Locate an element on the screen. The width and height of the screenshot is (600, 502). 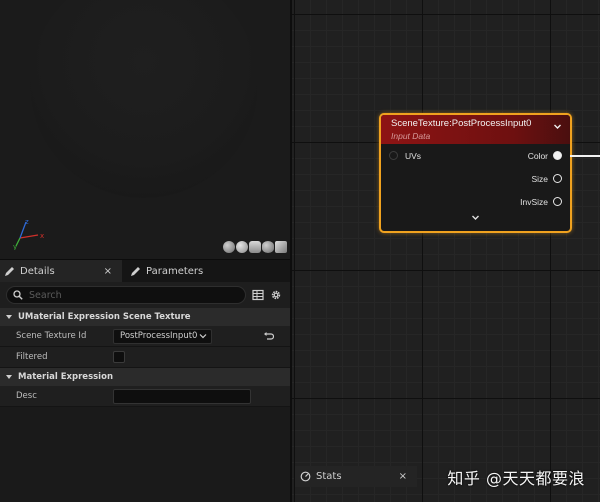
svg-text: y is located at coordinates (15, 246).